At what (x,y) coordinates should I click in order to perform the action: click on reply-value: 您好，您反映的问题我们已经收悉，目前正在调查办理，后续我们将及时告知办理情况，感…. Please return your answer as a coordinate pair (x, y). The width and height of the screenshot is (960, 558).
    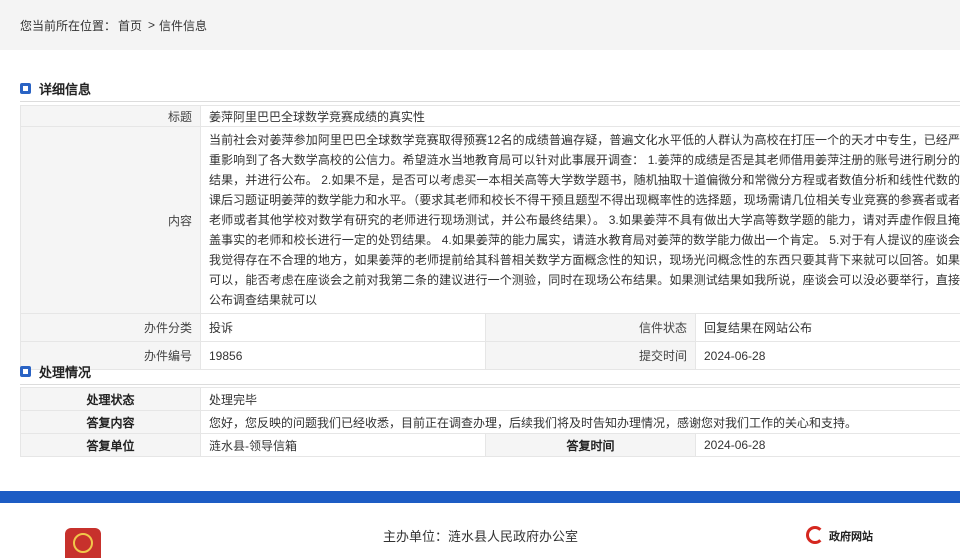
    Looking at the image, I should click on (580, 422).